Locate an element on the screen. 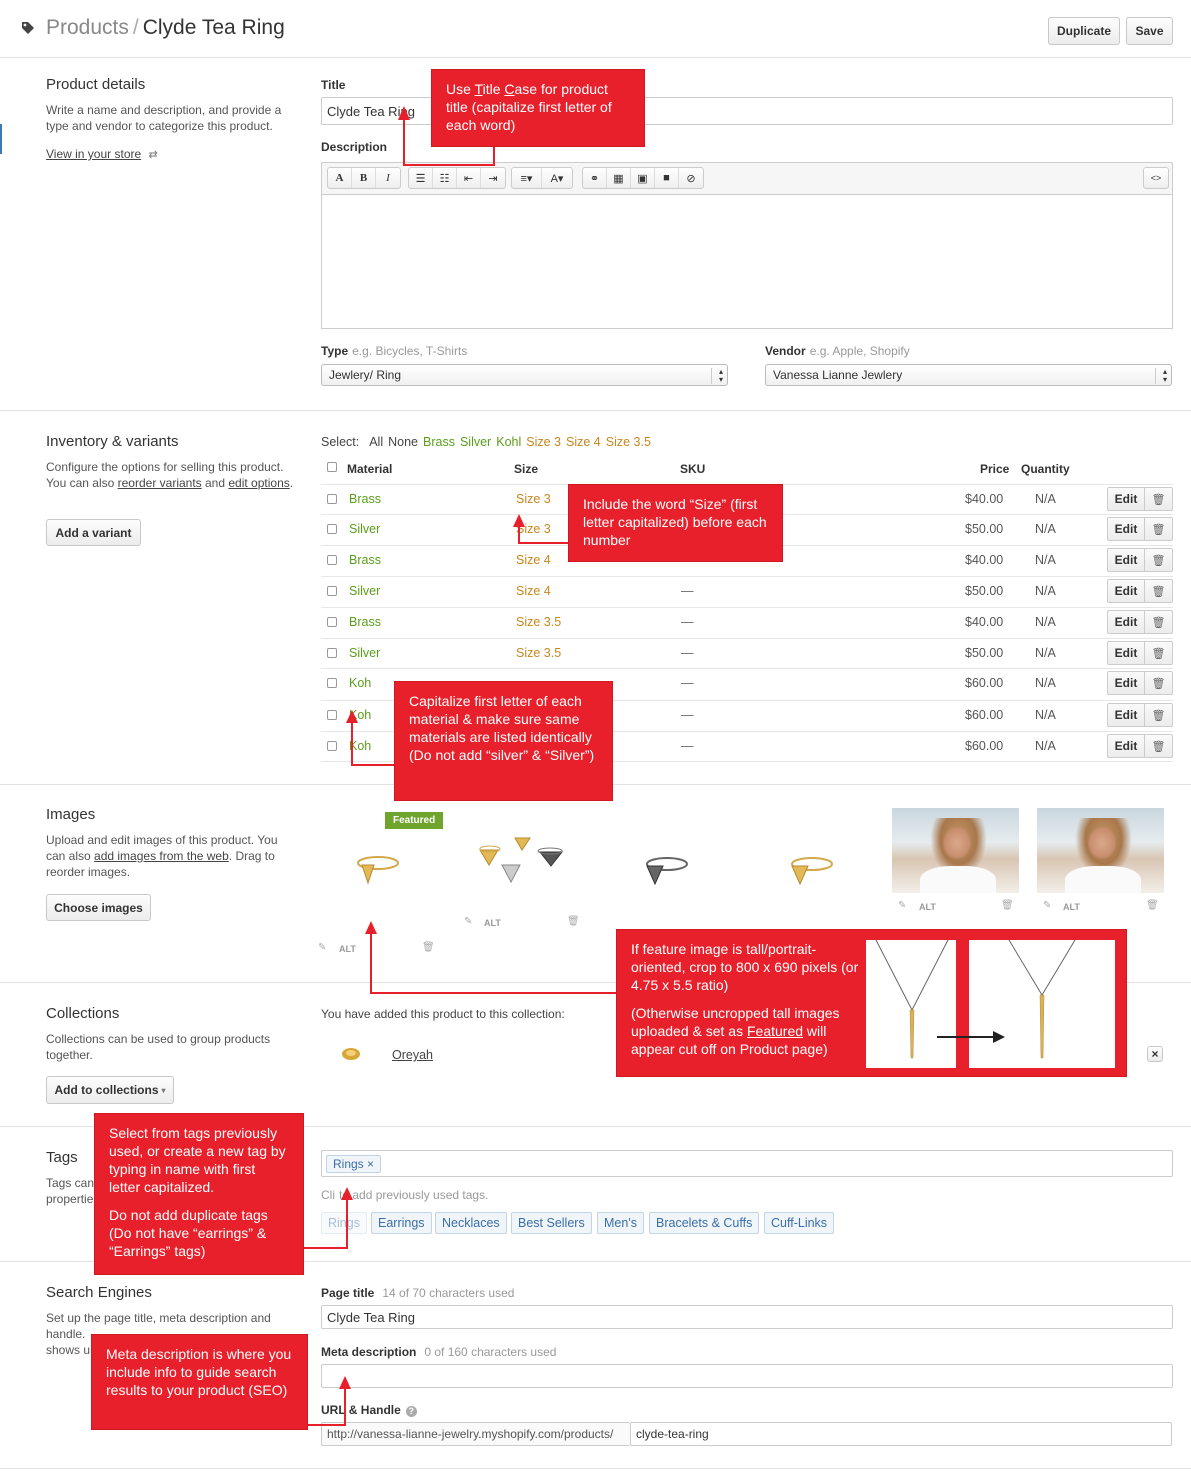  edit-options-link: edit options is located at coordinates (258, 483).